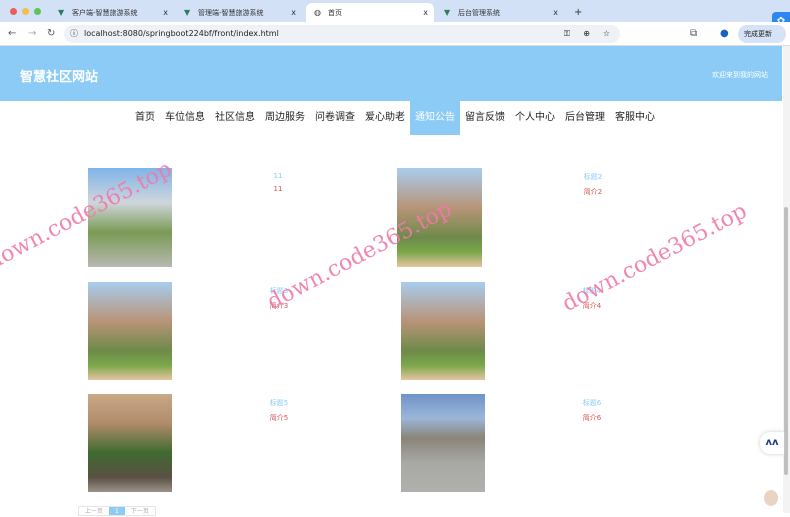  Describe the element at coordinates (592, 291) in the screenshot. I see `notice-title: 标题4` at that location.